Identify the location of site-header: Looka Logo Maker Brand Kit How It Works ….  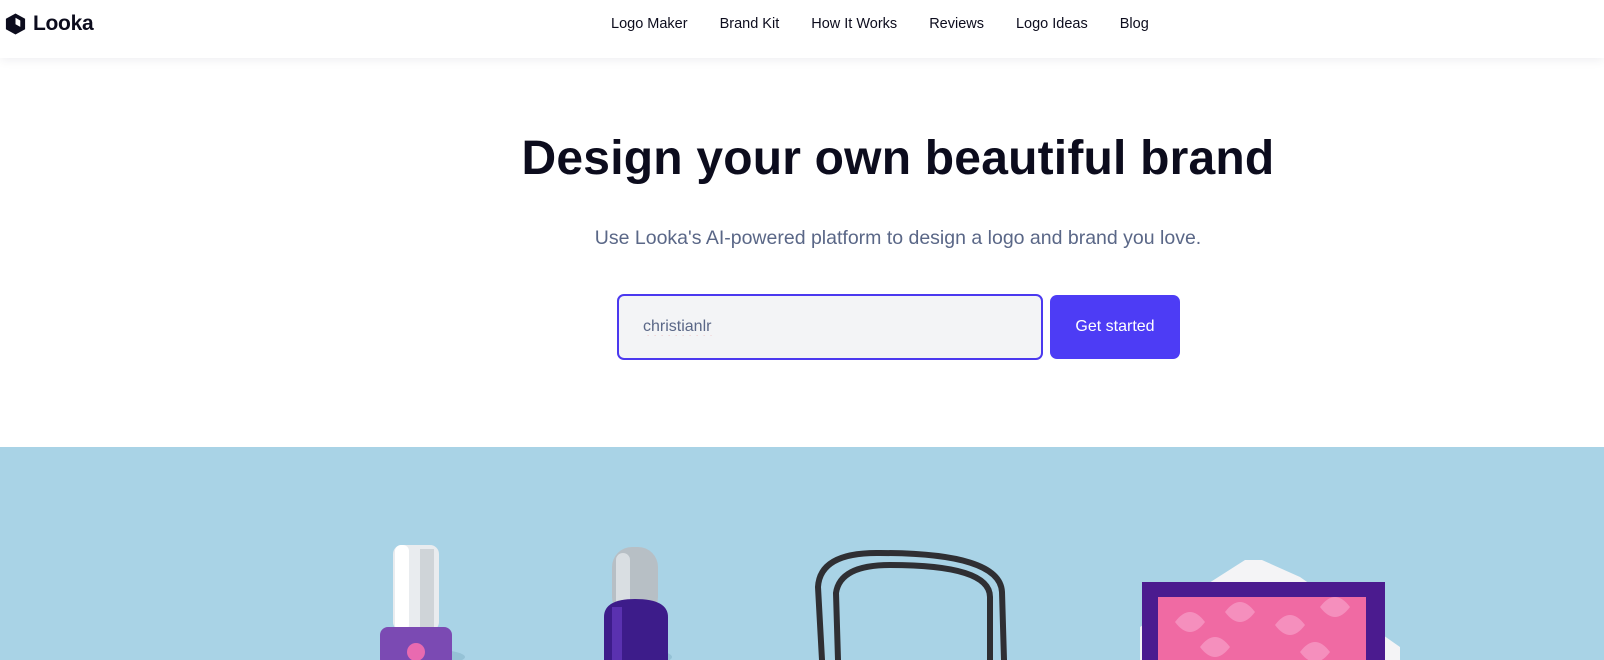
(802, 29).